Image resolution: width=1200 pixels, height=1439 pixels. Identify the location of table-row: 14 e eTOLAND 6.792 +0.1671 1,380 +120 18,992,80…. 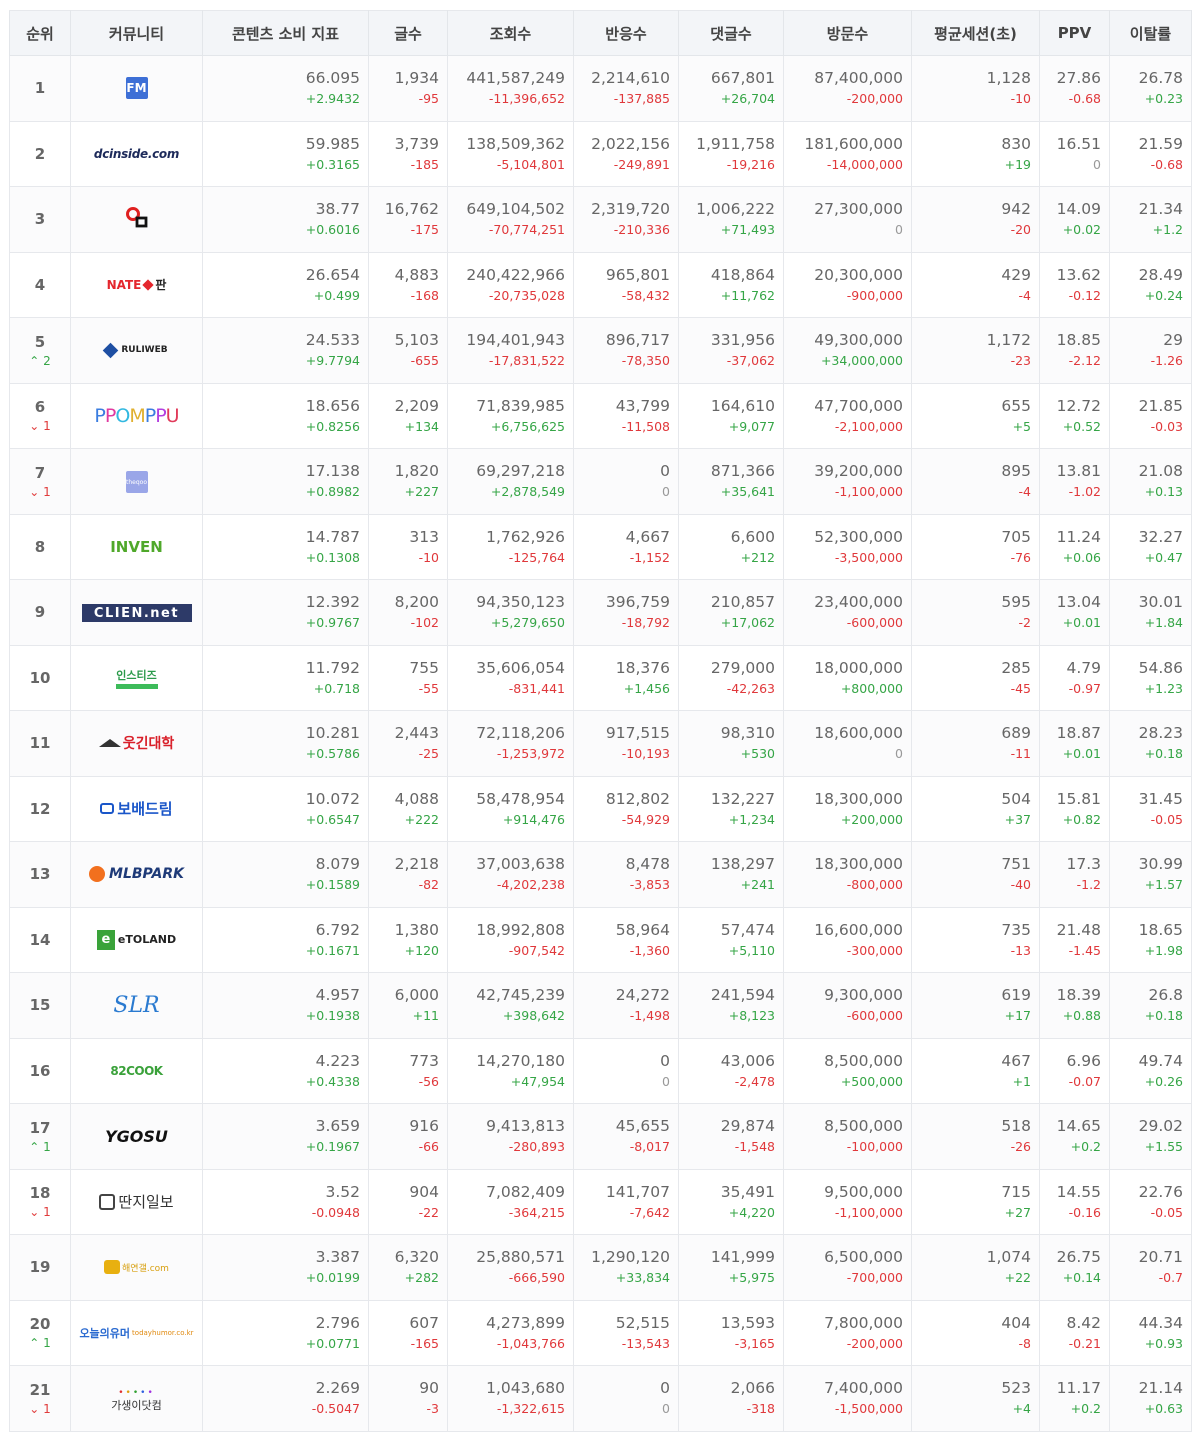
(600, 939).